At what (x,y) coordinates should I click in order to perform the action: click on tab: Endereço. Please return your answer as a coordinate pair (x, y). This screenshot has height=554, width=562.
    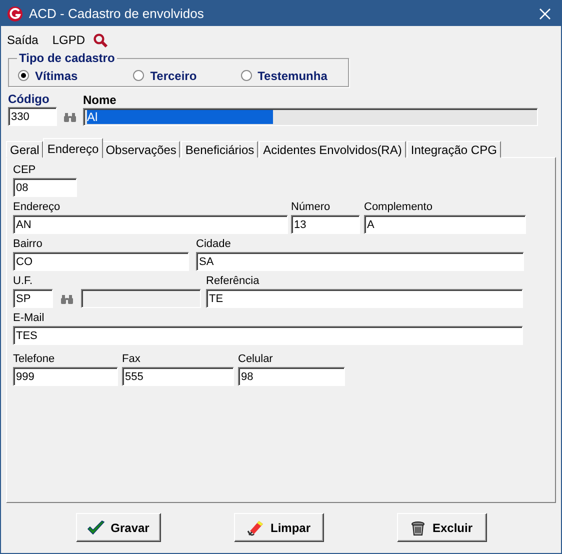
    Looking at the image, I should click on (73, 148).